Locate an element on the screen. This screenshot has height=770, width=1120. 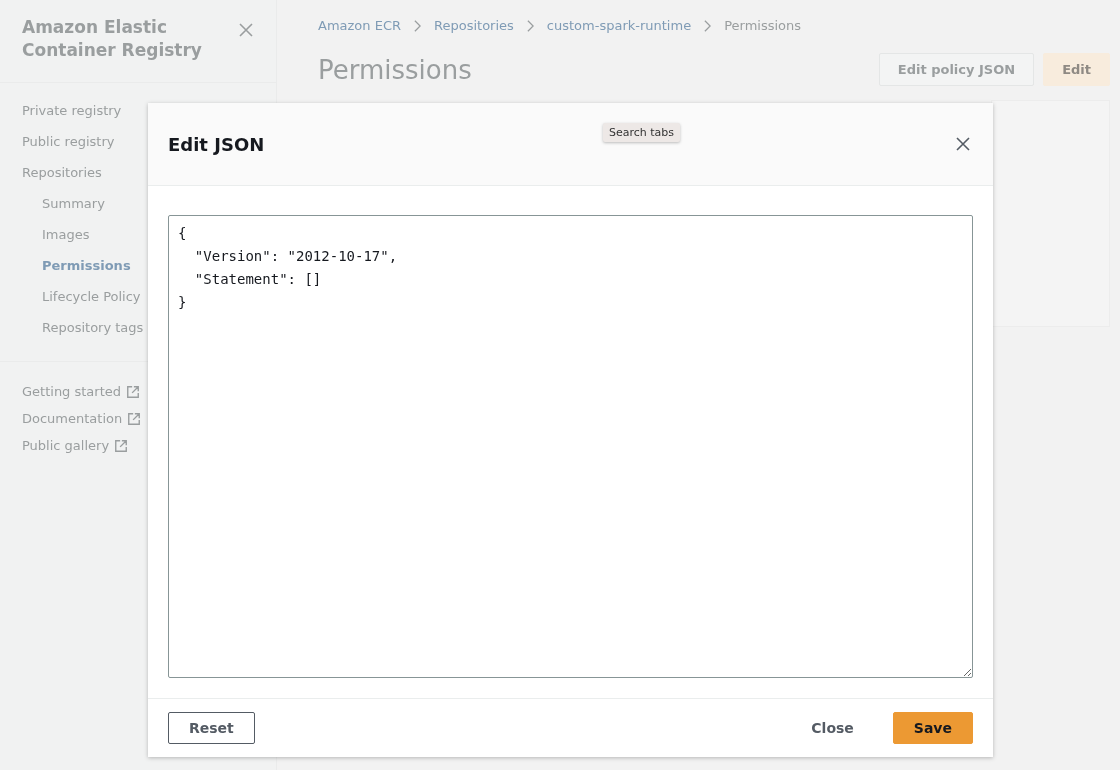
breadcrumb: Repositories is located at coordinates (474, 25).